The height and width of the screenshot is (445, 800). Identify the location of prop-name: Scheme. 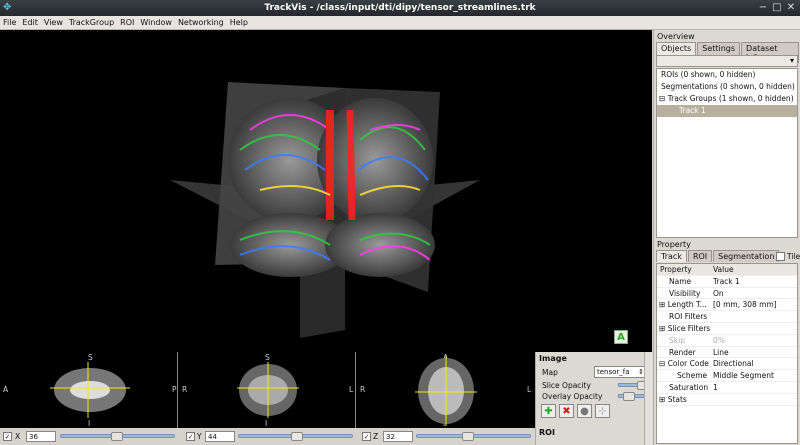
(692, 376).